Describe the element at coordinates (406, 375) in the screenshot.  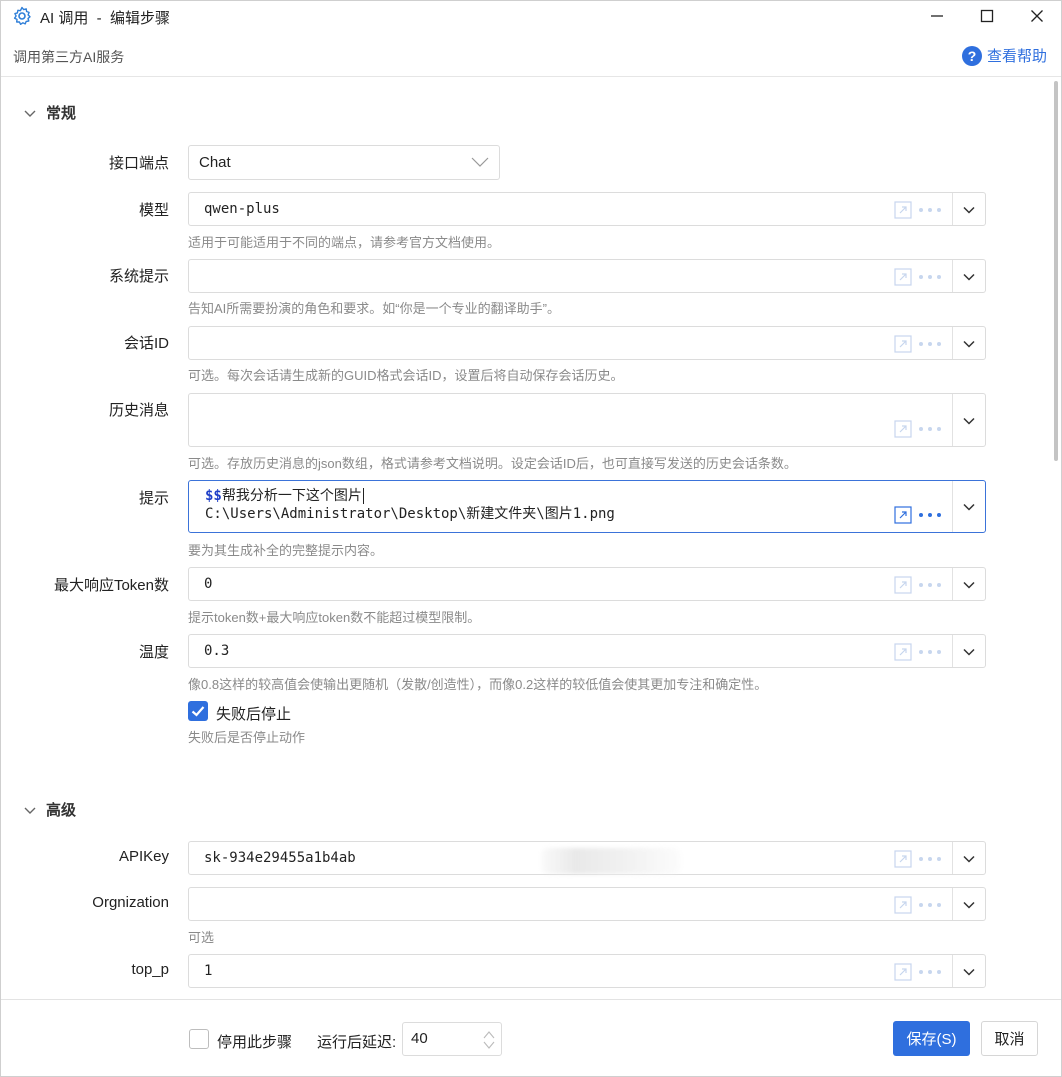
I see `session-id-hint: 可选。每次会话请生成新的GUID格式会话ID，设置后将自动保存会话历史。` at that location.